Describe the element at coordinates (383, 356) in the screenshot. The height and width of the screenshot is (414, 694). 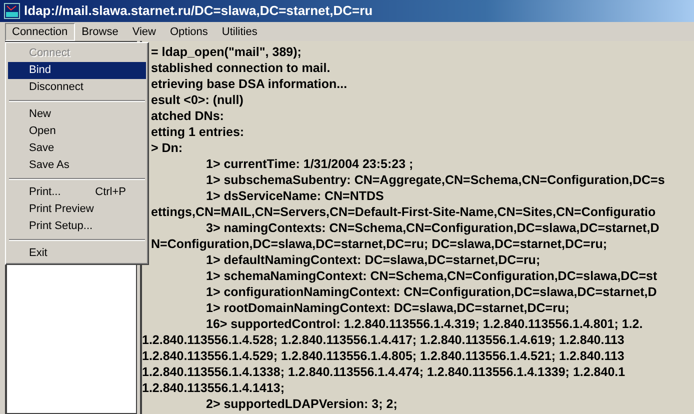
I see `log-line: 1.2.840.113556.1.4.529; 1.2.840.113556.1.4.805; 1.2.840.113556.1.4.521; 1.2.840.113` at that location.